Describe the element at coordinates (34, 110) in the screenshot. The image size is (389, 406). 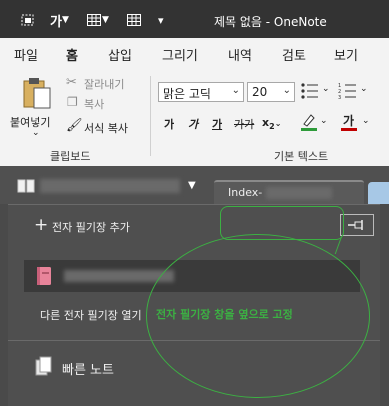
I see `paste-button: 붙여넣기 ⌄` at that location.